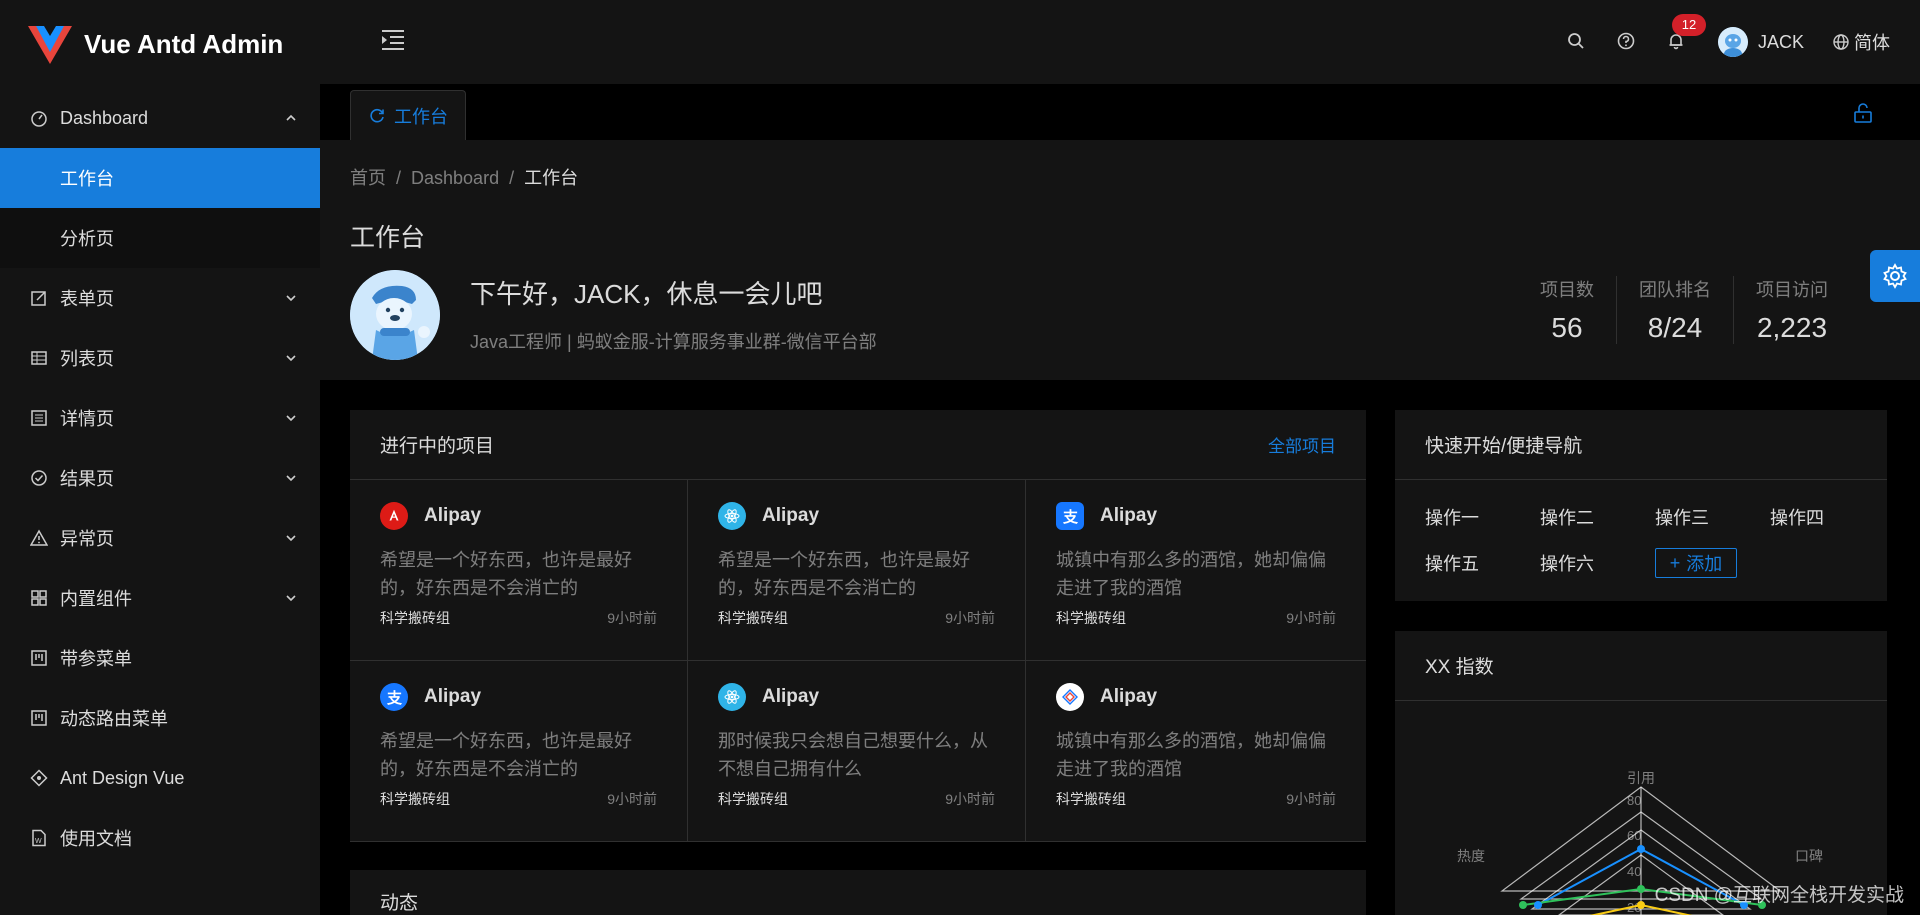  What do you see at coordinates (39, 118) in the screenshot?
I see `dashboard-icon` at bounding box center [39, 118].